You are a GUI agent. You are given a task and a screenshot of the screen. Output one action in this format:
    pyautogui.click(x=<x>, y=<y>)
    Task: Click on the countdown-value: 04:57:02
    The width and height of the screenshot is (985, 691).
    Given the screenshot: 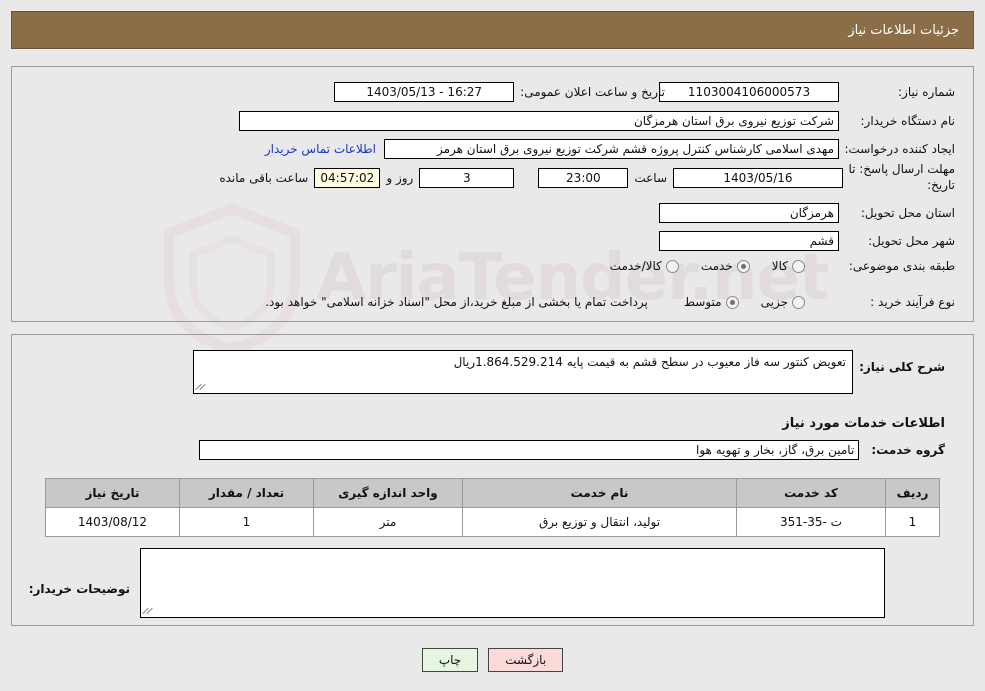 What is the action you would take?
    pyautogui.click(x=347, y=178)
    